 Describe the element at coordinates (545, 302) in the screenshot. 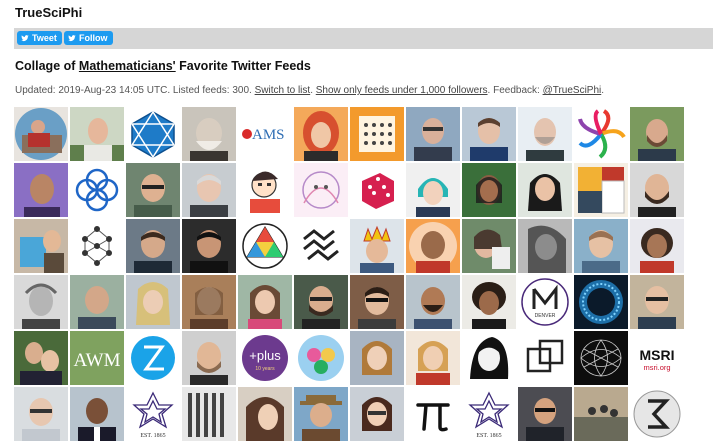

I see `jmm-denver-tile: DENVER` at that location.